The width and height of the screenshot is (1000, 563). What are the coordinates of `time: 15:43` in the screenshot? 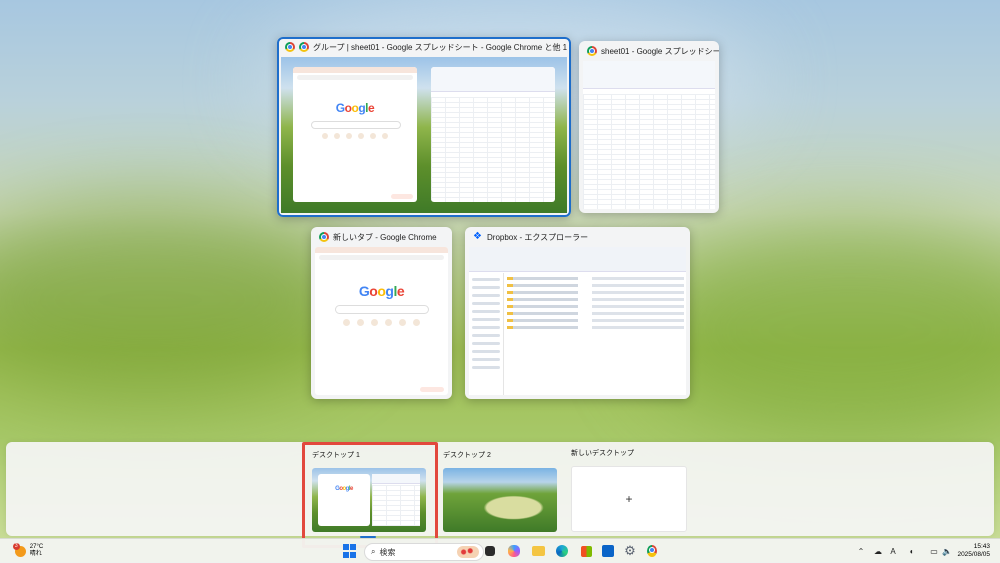 It's located at (981, 546).